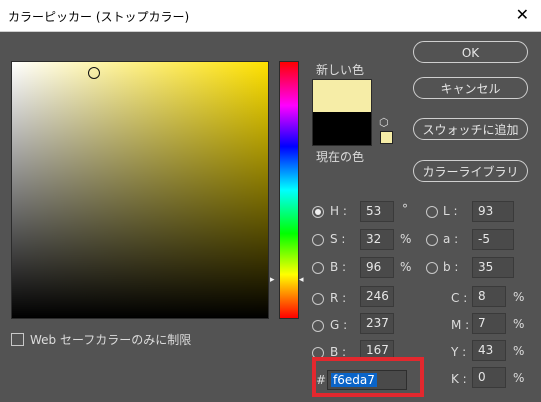 The image size is (541, 402). What do you see at coordinates (340, 157) in the screenshot?
I see `current-color-label: 現在の色` at bounding box center [340, 157].